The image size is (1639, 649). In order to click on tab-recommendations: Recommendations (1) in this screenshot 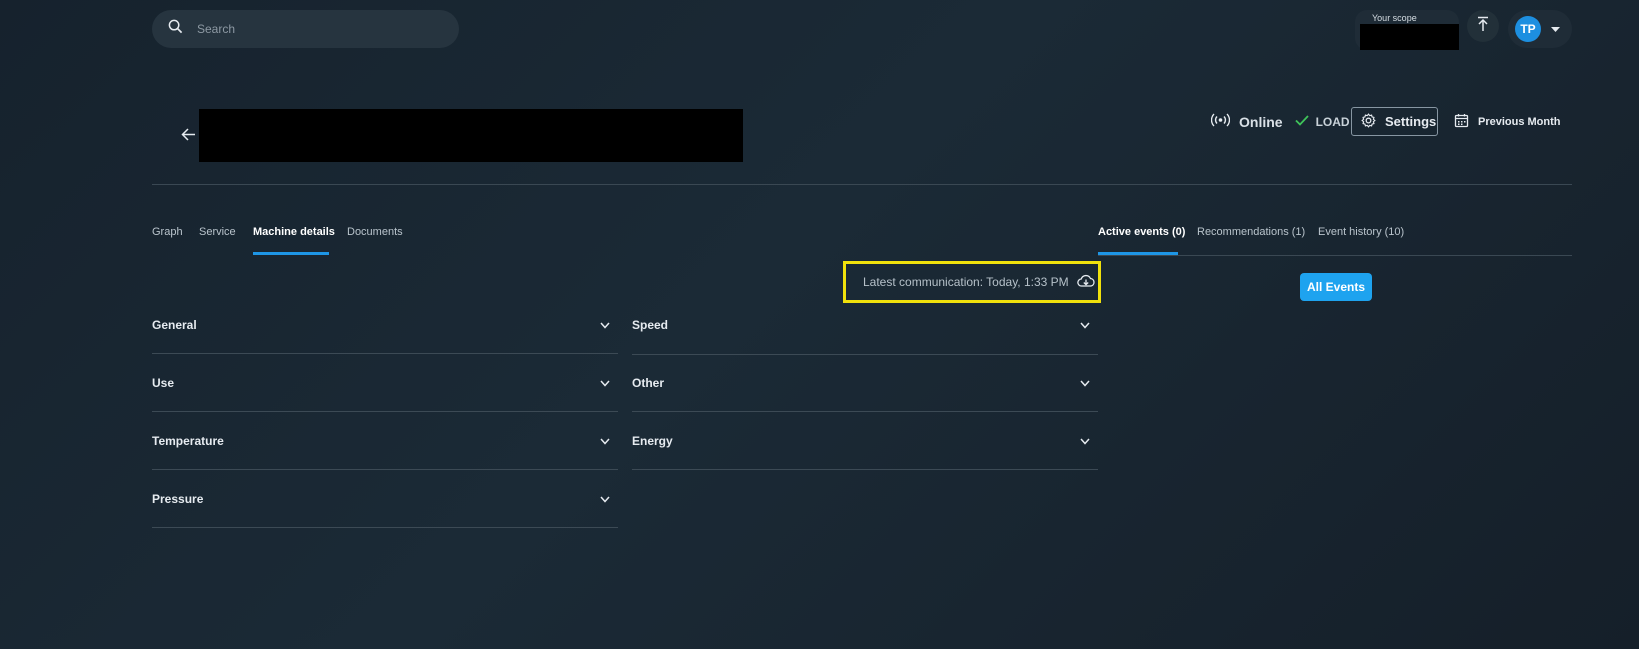, I will do `click(1251, 232)`.